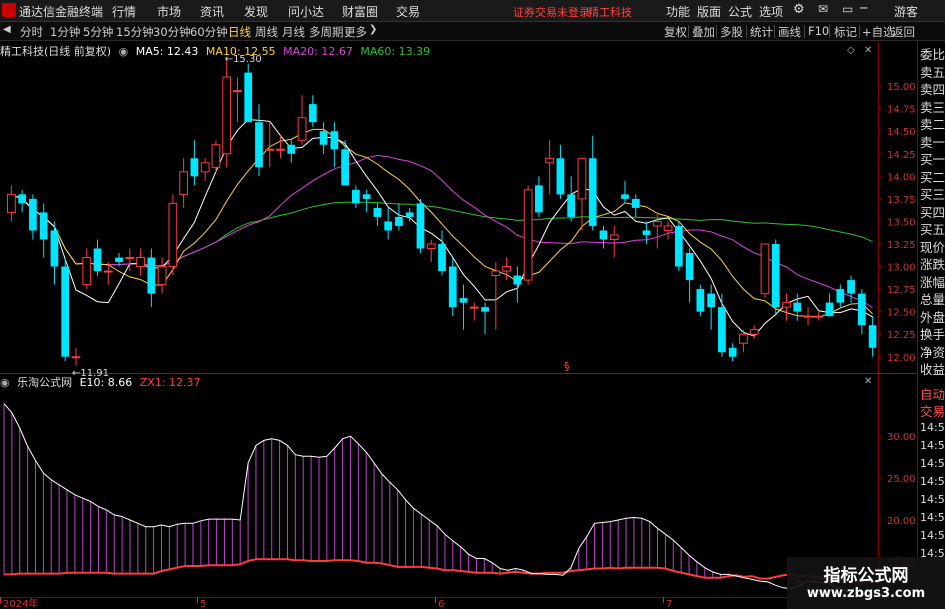 The image size is (945, 609). I want to click on price-tick-label: 13.50, so click(901, 222).